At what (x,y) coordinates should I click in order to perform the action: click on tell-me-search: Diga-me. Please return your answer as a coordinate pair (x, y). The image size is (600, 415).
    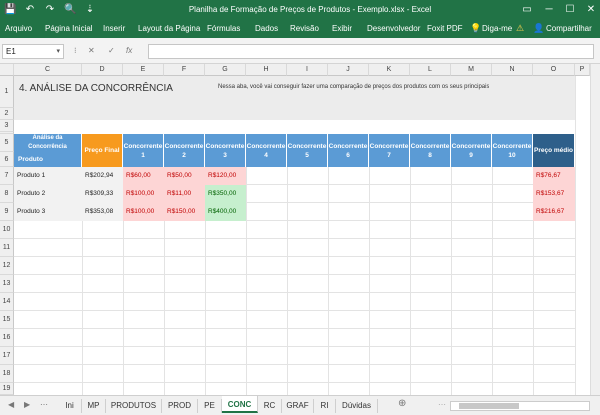
    Looking at the image, I should click on (497, 28).